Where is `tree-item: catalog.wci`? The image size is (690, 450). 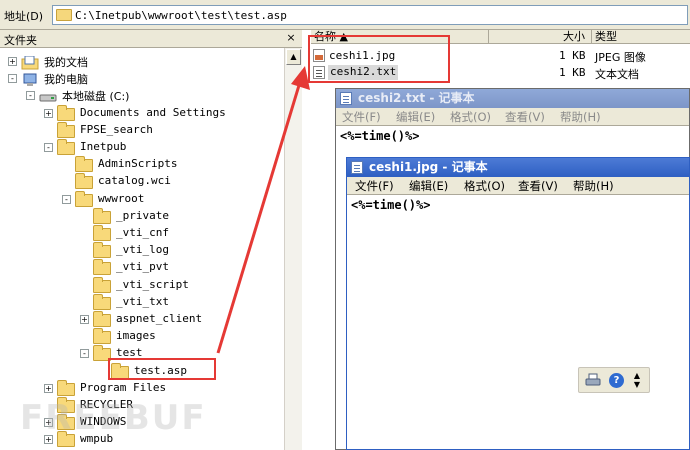 tree-item: catalog.wci is located at coordinates (142, 181).